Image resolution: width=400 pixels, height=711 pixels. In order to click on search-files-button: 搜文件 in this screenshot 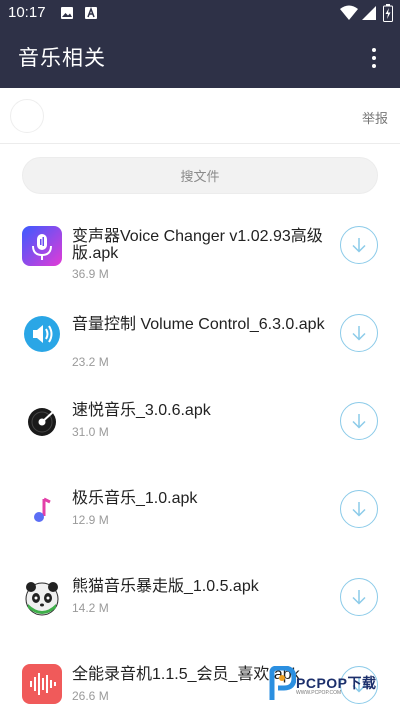, I will do `click(200, 175)`.